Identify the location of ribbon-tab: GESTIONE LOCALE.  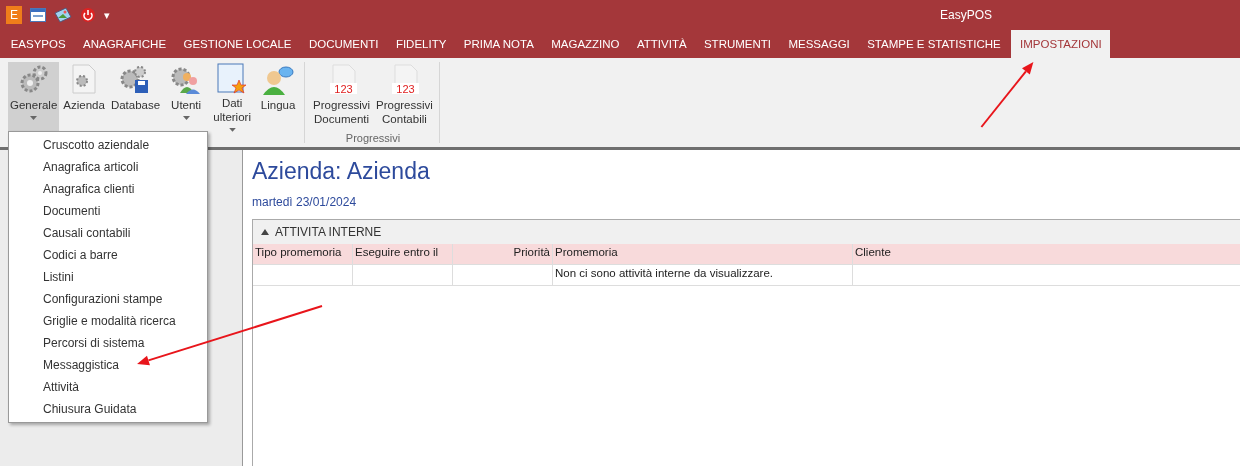
(237, 44).